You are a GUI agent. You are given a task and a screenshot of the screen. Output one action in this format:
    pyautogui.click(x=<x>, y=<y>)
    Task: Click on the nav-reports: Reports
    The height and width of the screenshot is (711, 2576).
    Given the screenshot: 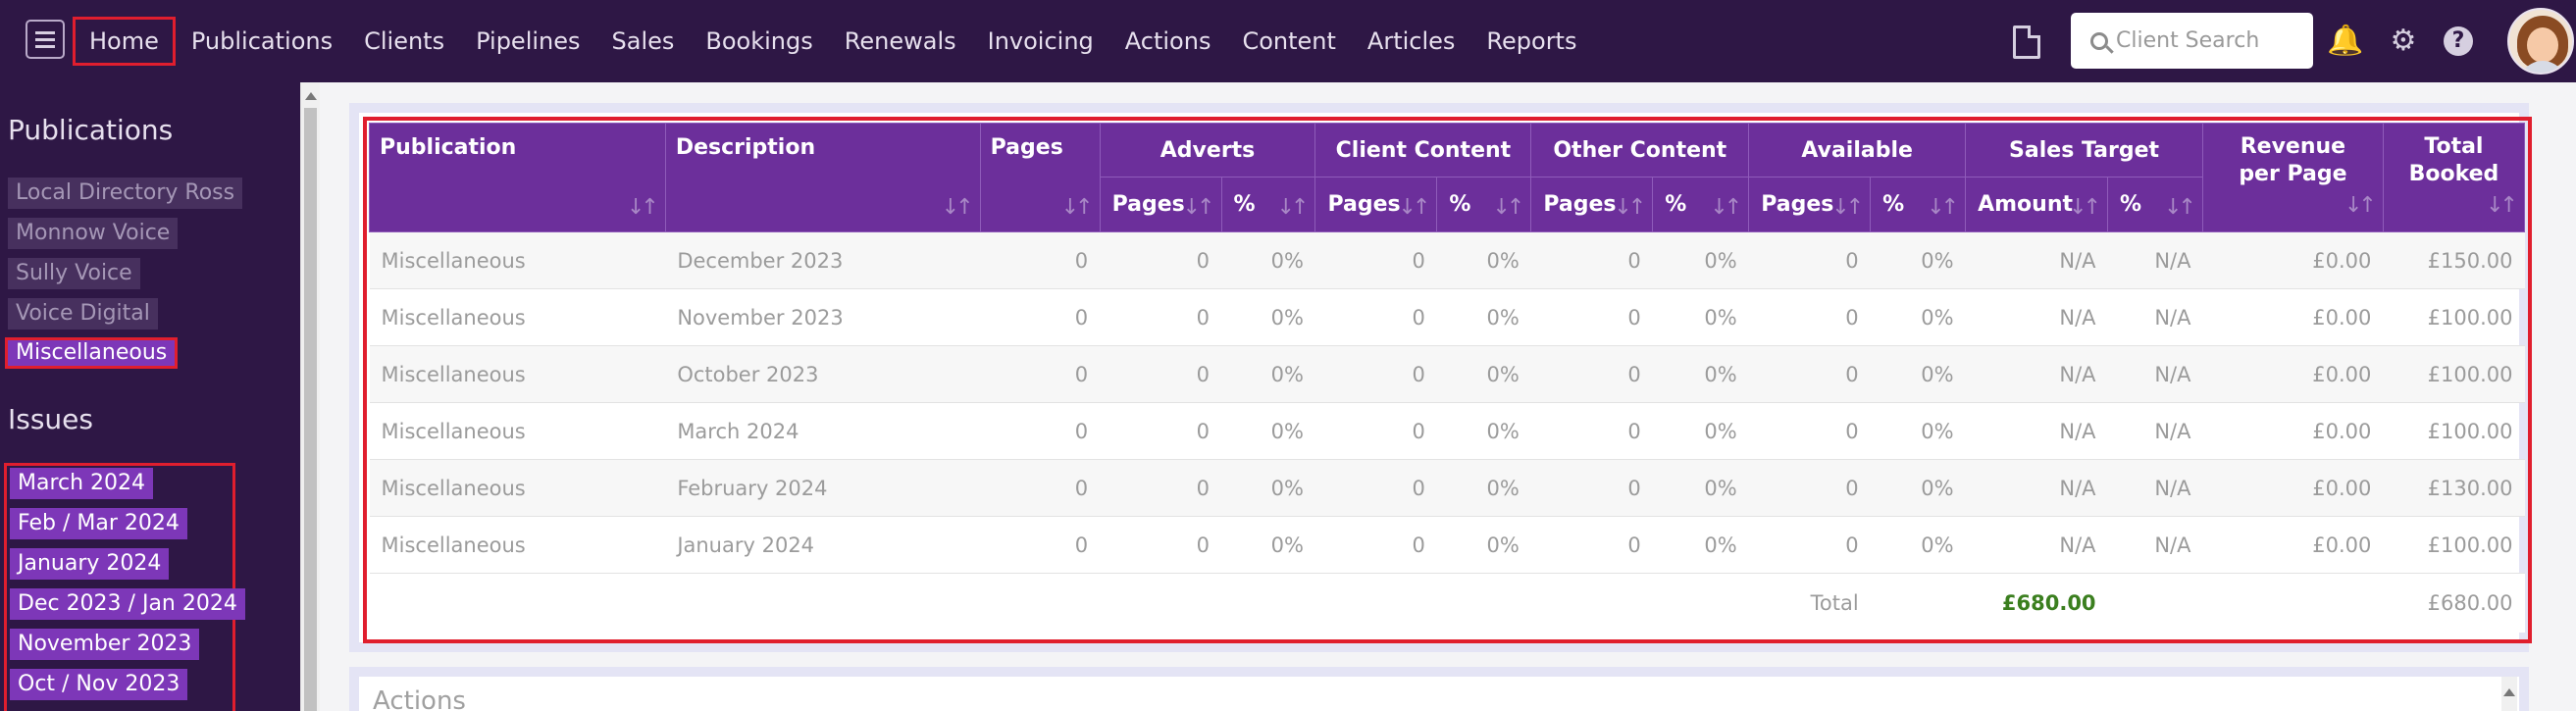 What is the action you would take?
    pyautogui.click(x=1531, y=41)
    